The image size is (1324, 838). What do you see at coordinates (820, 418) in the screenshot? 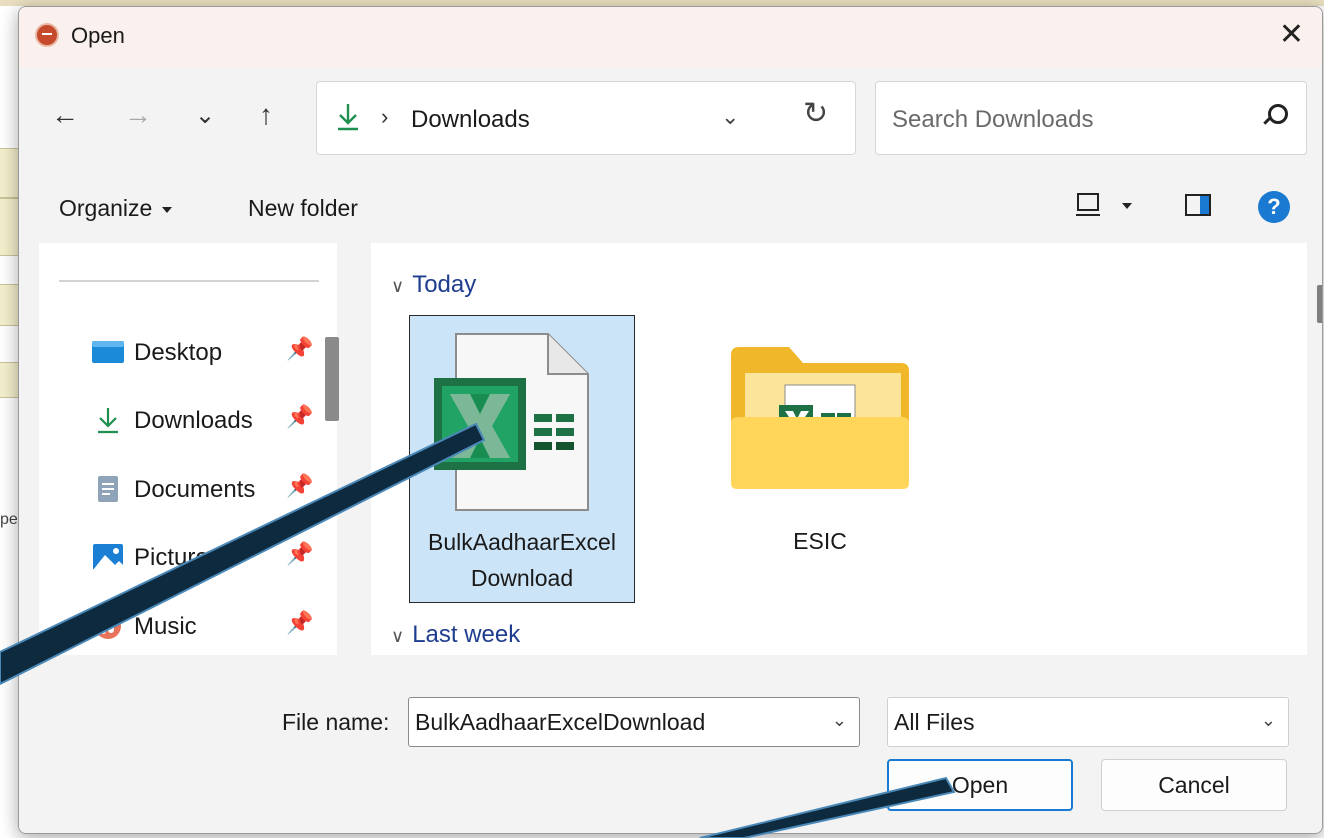
I see `folder-icon` at bounding box center [820, 418].